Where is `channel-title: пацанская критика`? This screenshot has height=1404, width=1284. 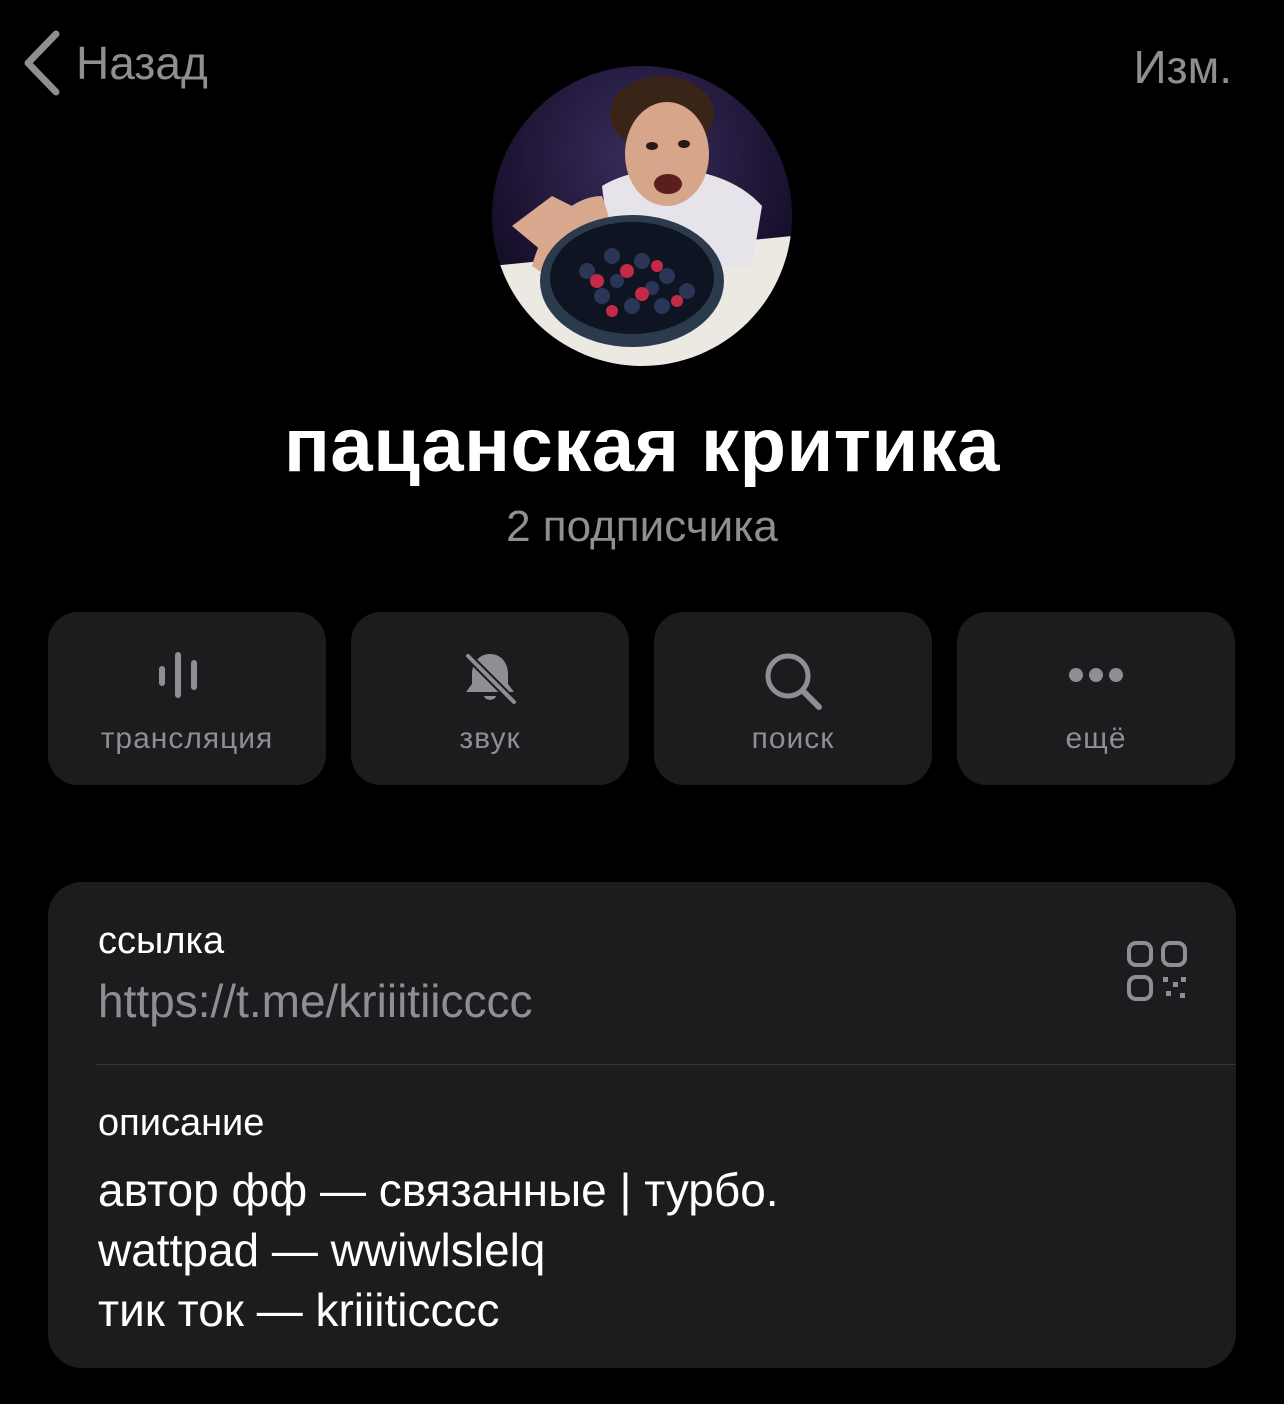
channel-title: пацанская критика is located at coordinates (642, 445).